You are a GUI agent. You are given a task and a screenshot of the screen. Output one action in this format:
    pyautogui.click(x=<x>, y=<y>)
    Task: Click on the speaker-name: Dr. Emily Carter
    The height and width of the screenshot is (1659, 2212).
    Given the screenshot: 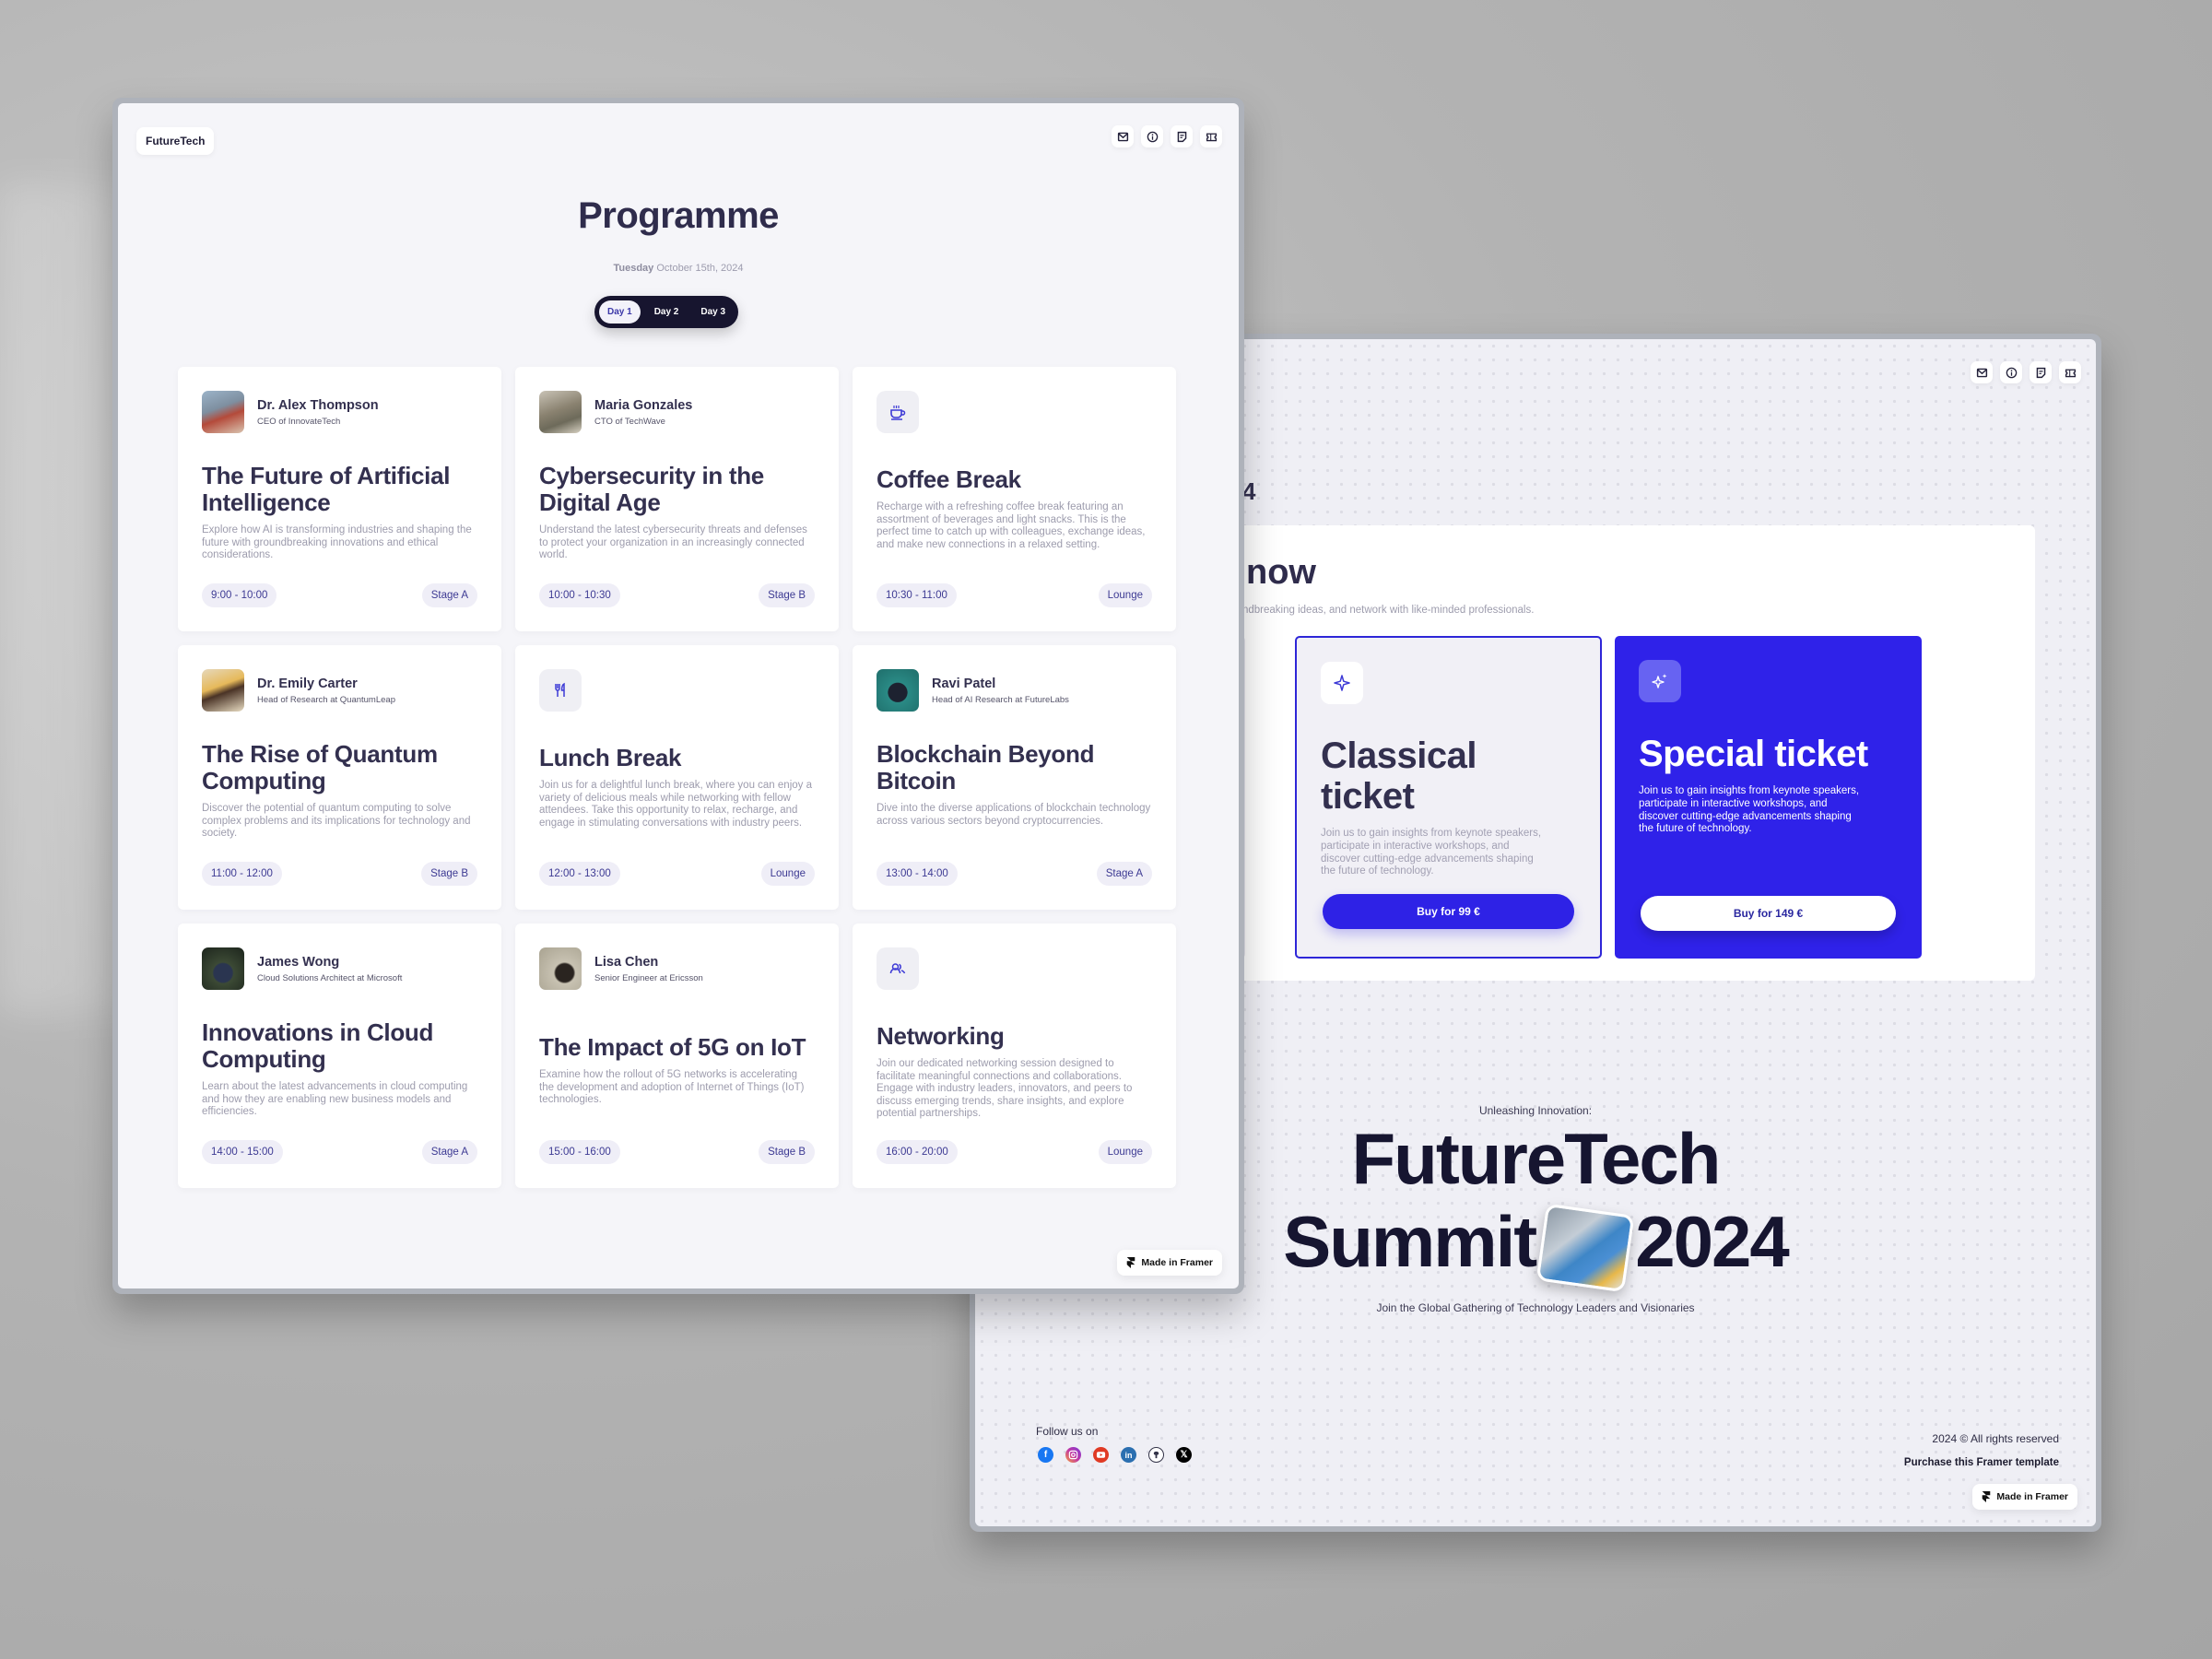 What is the action you would take?
    pyautogui.click(x=307, y=683)
    